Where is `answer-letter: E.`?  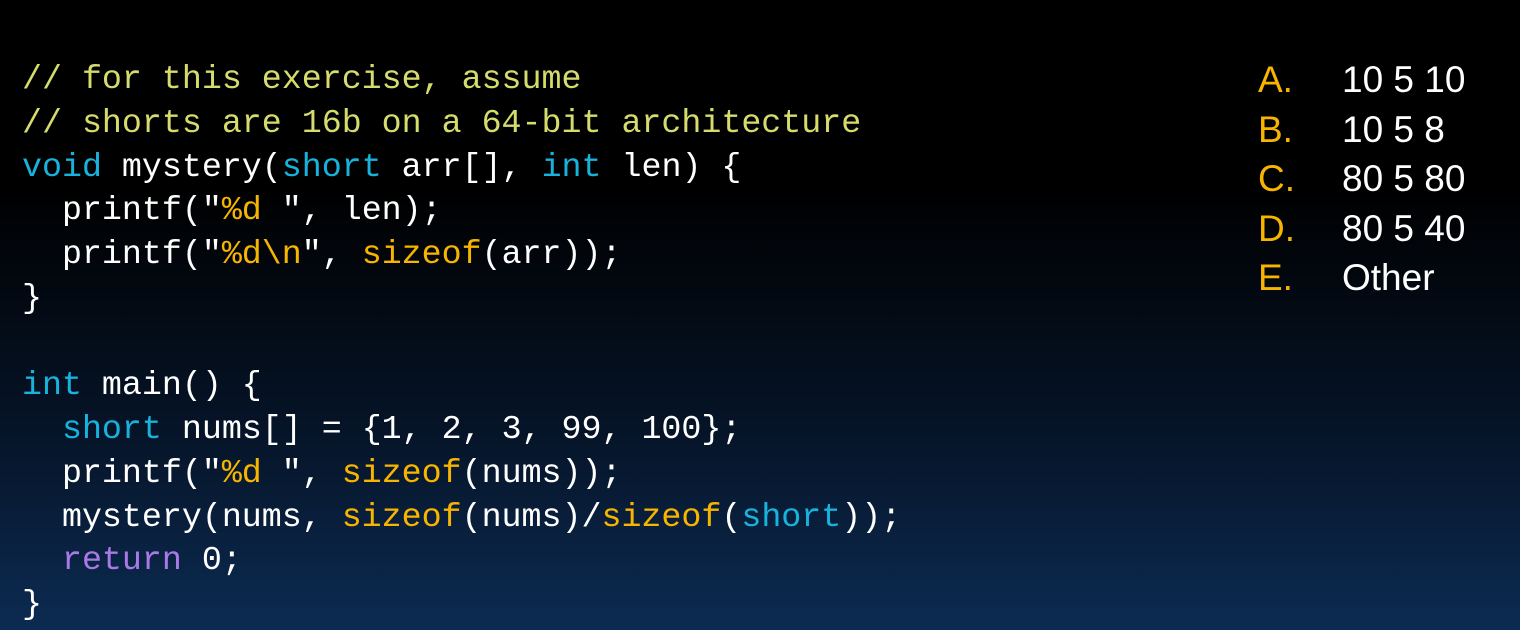 answer-letter: E. is located at coordinates (1275, 278).